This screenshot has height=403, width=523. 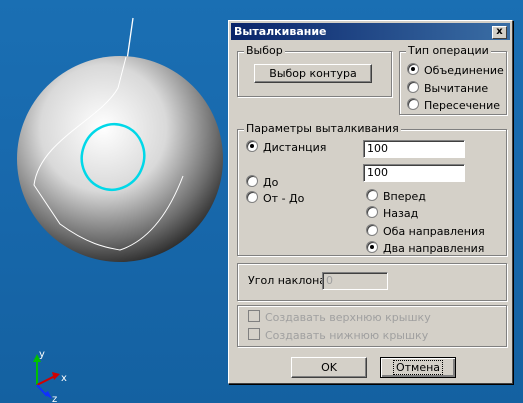 What do you see at coordinates (372, 247) in the screenshot?
I see `radio-two-dot` at bounding box center [372, 247].